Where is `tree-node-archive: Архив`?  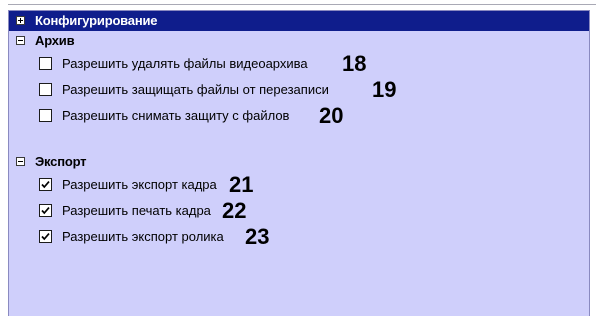 tree-node-archive: Архив is located at coordinates (299, 41).